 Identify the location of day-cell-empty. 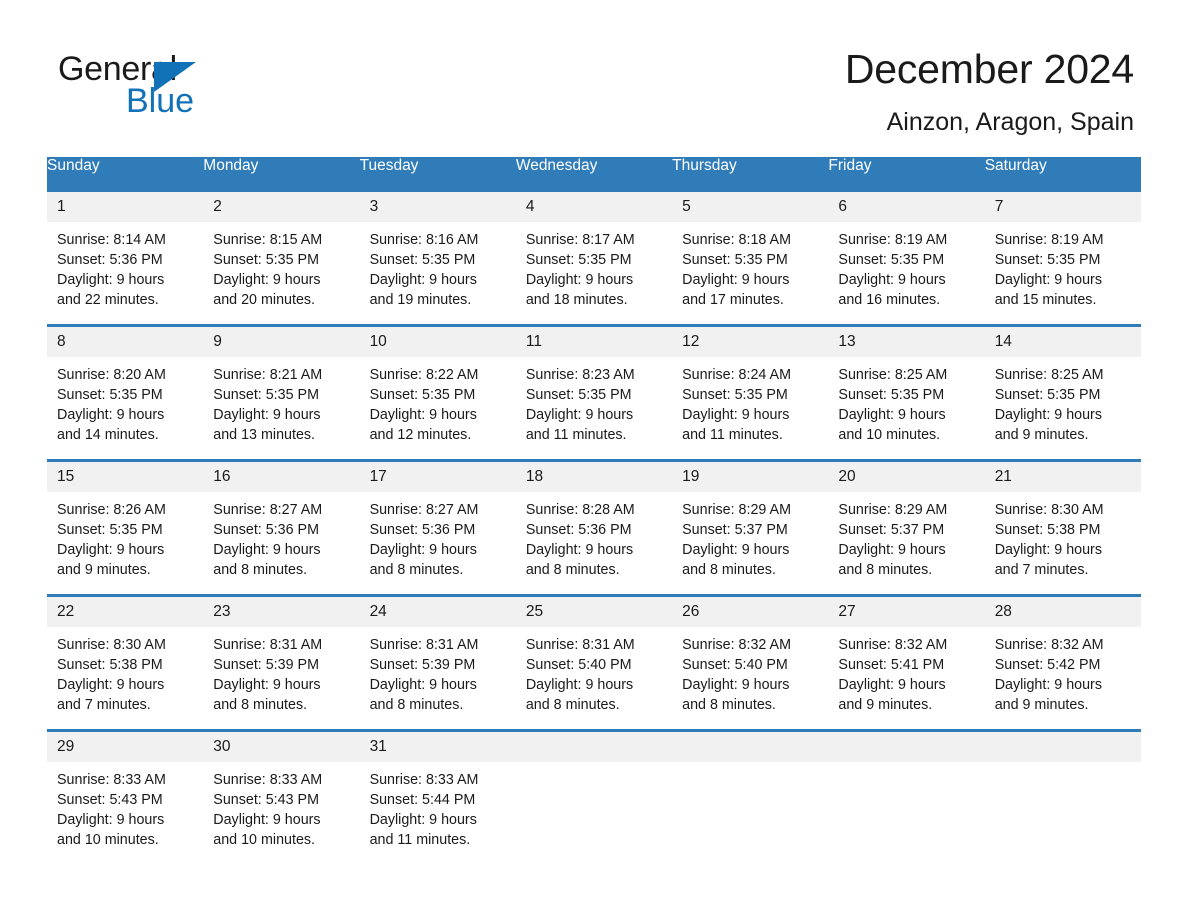
(594, 797).